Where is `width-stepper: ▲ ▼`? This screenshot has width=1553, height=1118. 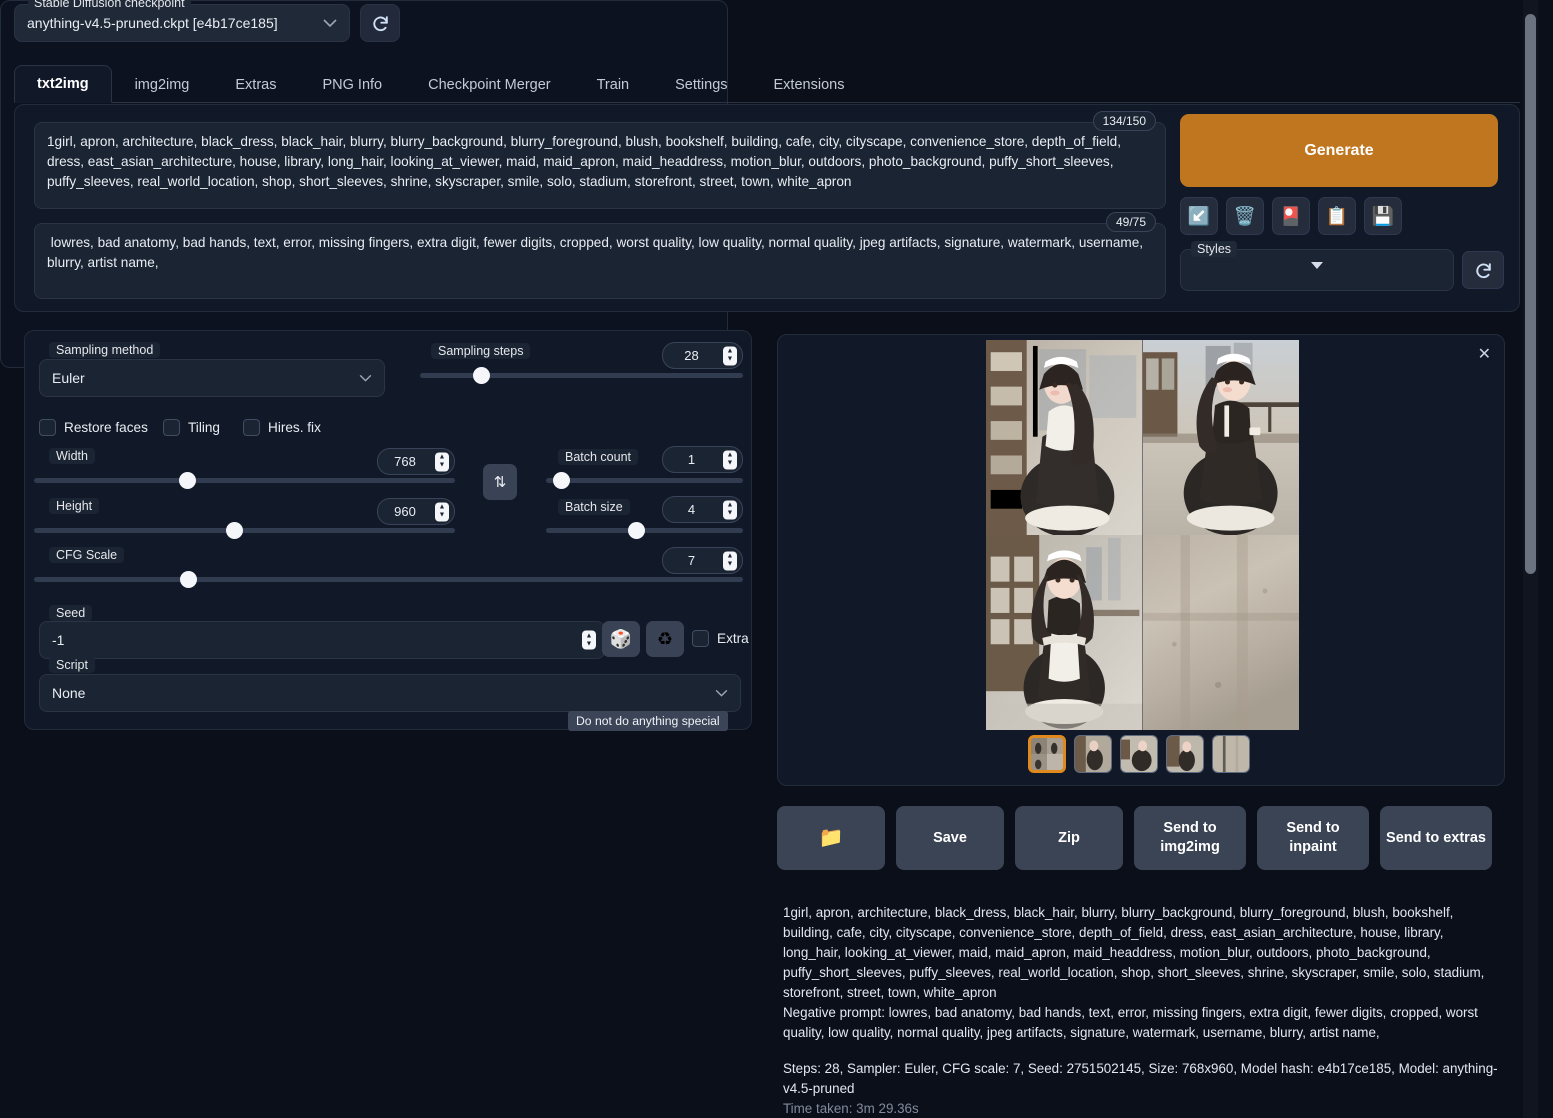 width-stepper: ▲ ▼ is located at coordinates (442, 461).